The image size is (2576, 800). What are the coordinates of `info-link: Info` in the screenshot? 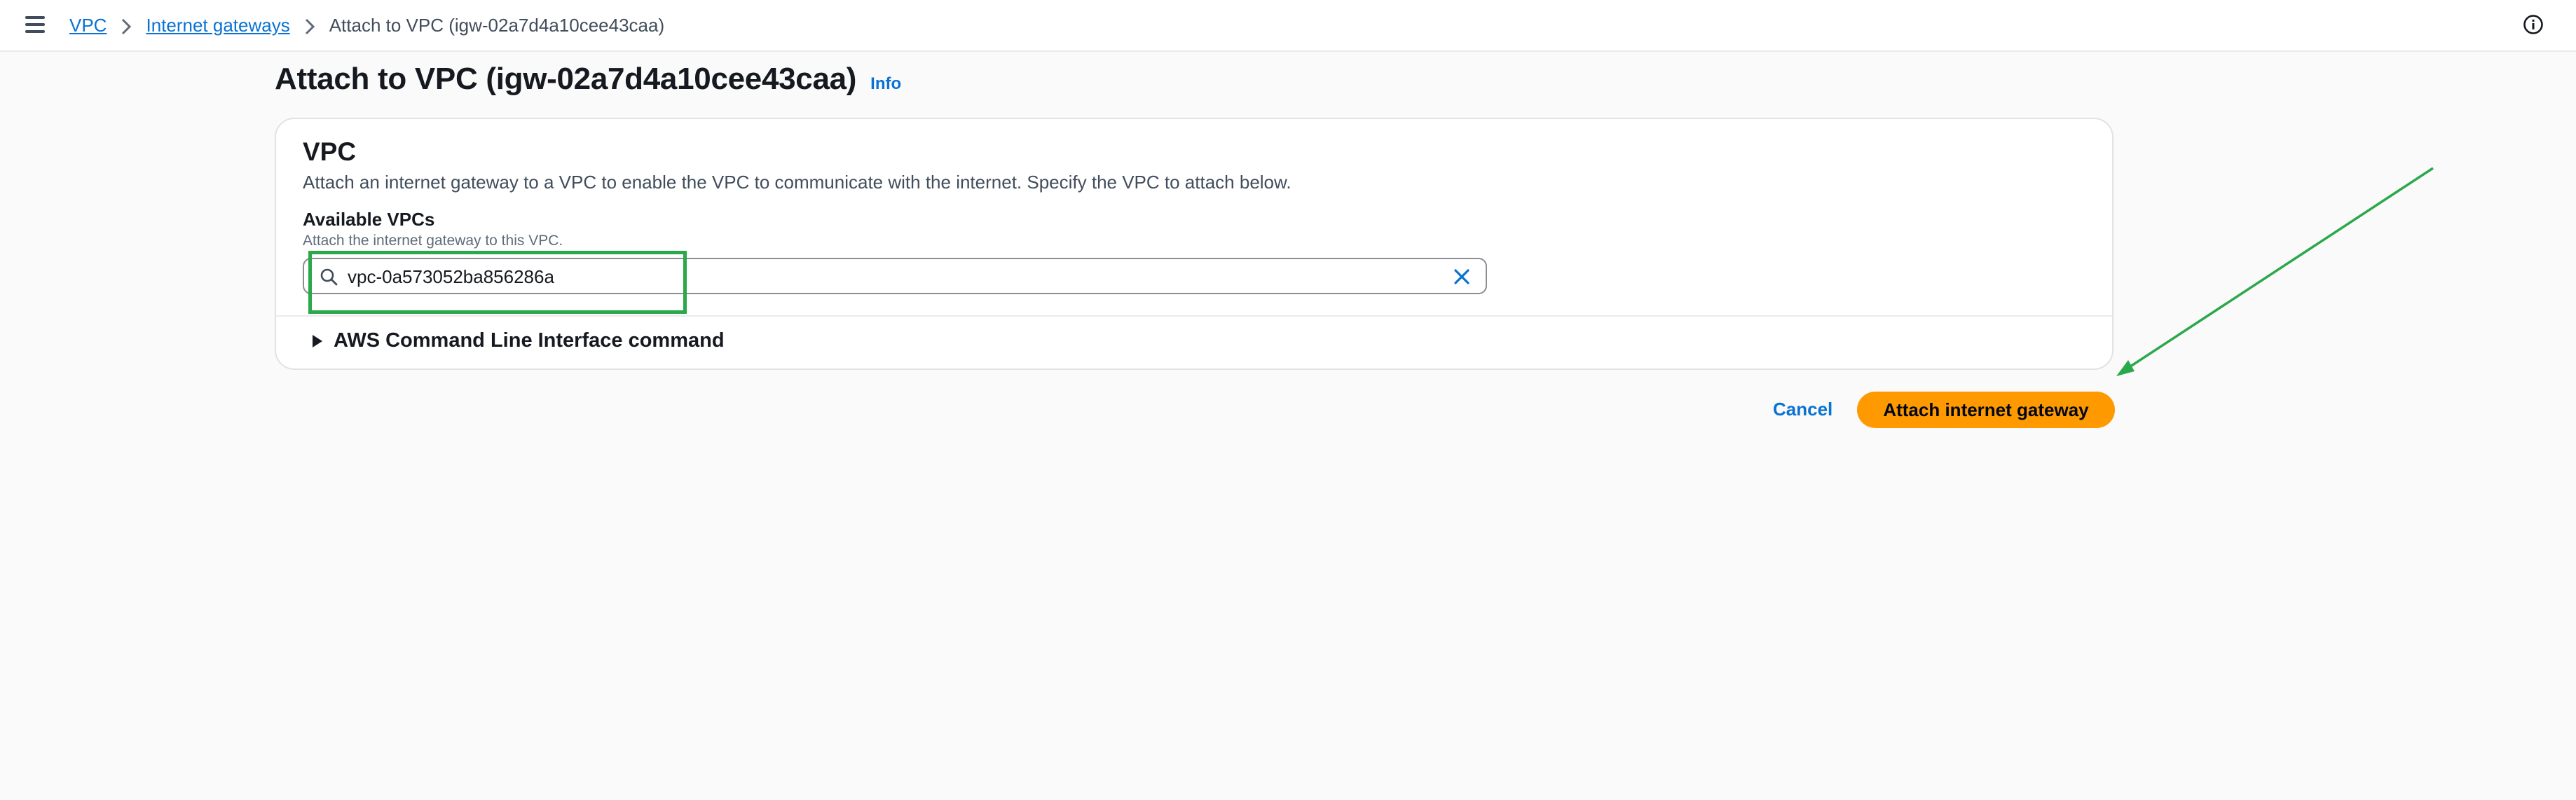 It's located at (885, 84).